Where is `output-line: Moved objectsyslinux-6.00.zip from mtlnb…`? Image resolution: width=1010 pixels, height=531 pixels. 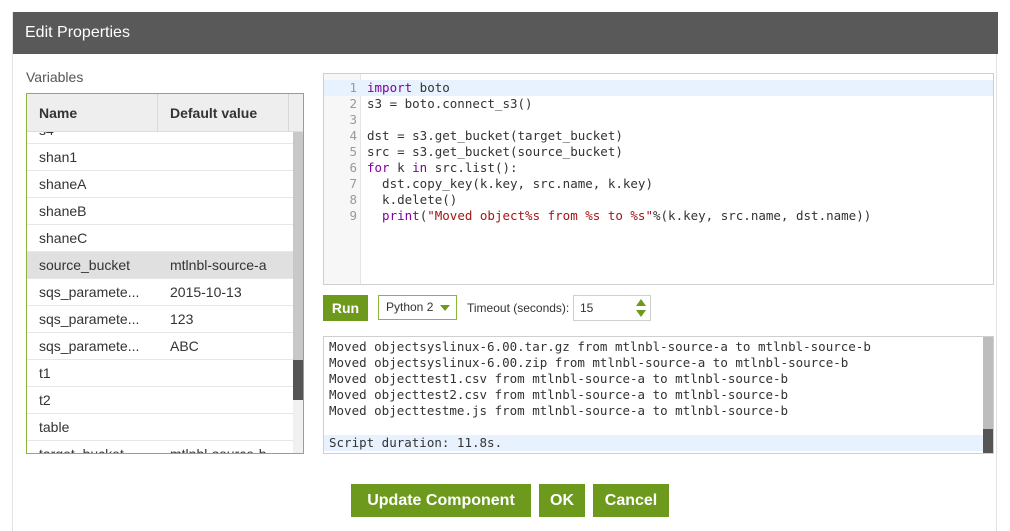 output-line: Moved objectsyslinux-6.00.zip from mtlnb… is located at coordinates (589, 362).